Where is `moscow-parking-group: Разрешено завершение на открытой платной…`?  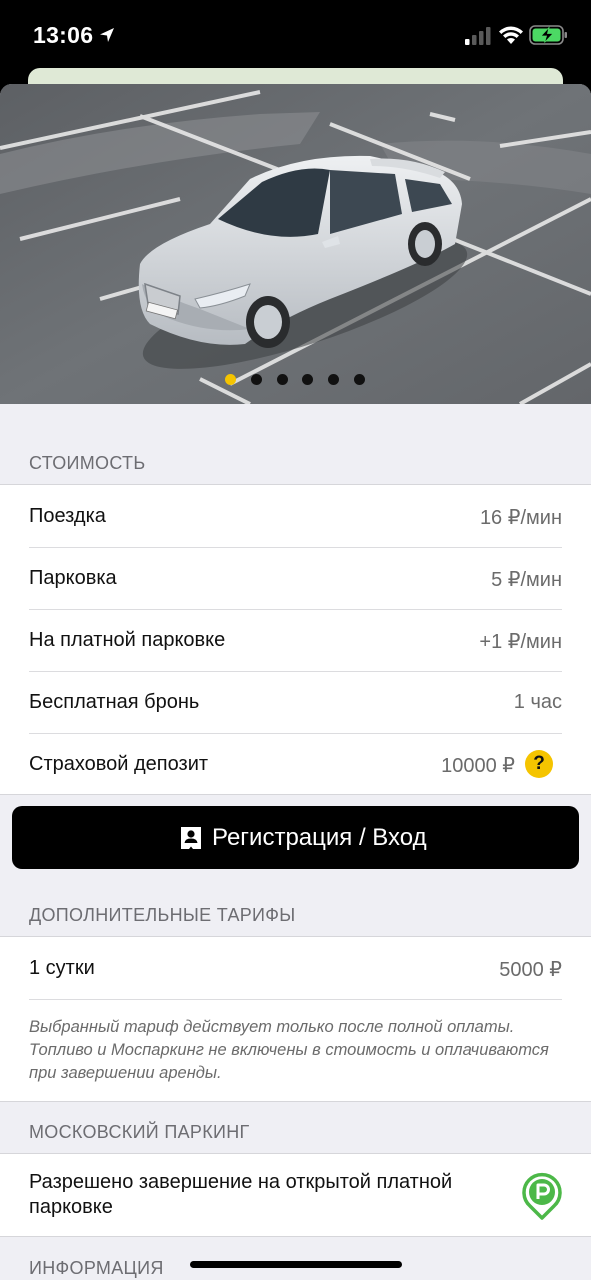 moscow-parking-group: Разрешено завершение на открытой платной… is located at coordinates (295, 1195).